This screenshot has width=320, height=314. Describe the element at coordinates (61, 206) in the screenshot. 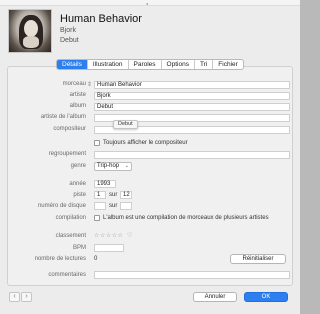

I see `disc-number-label: numéro de disque` at that location.